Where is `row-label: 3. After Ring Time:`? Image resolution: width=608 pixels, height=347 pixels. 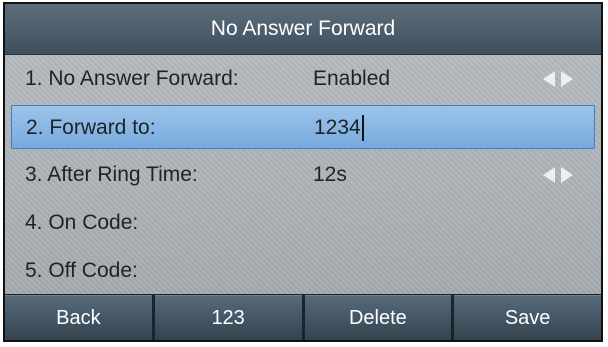 row-label: 3. After Ring Time: is located at coordinates (111, 174).